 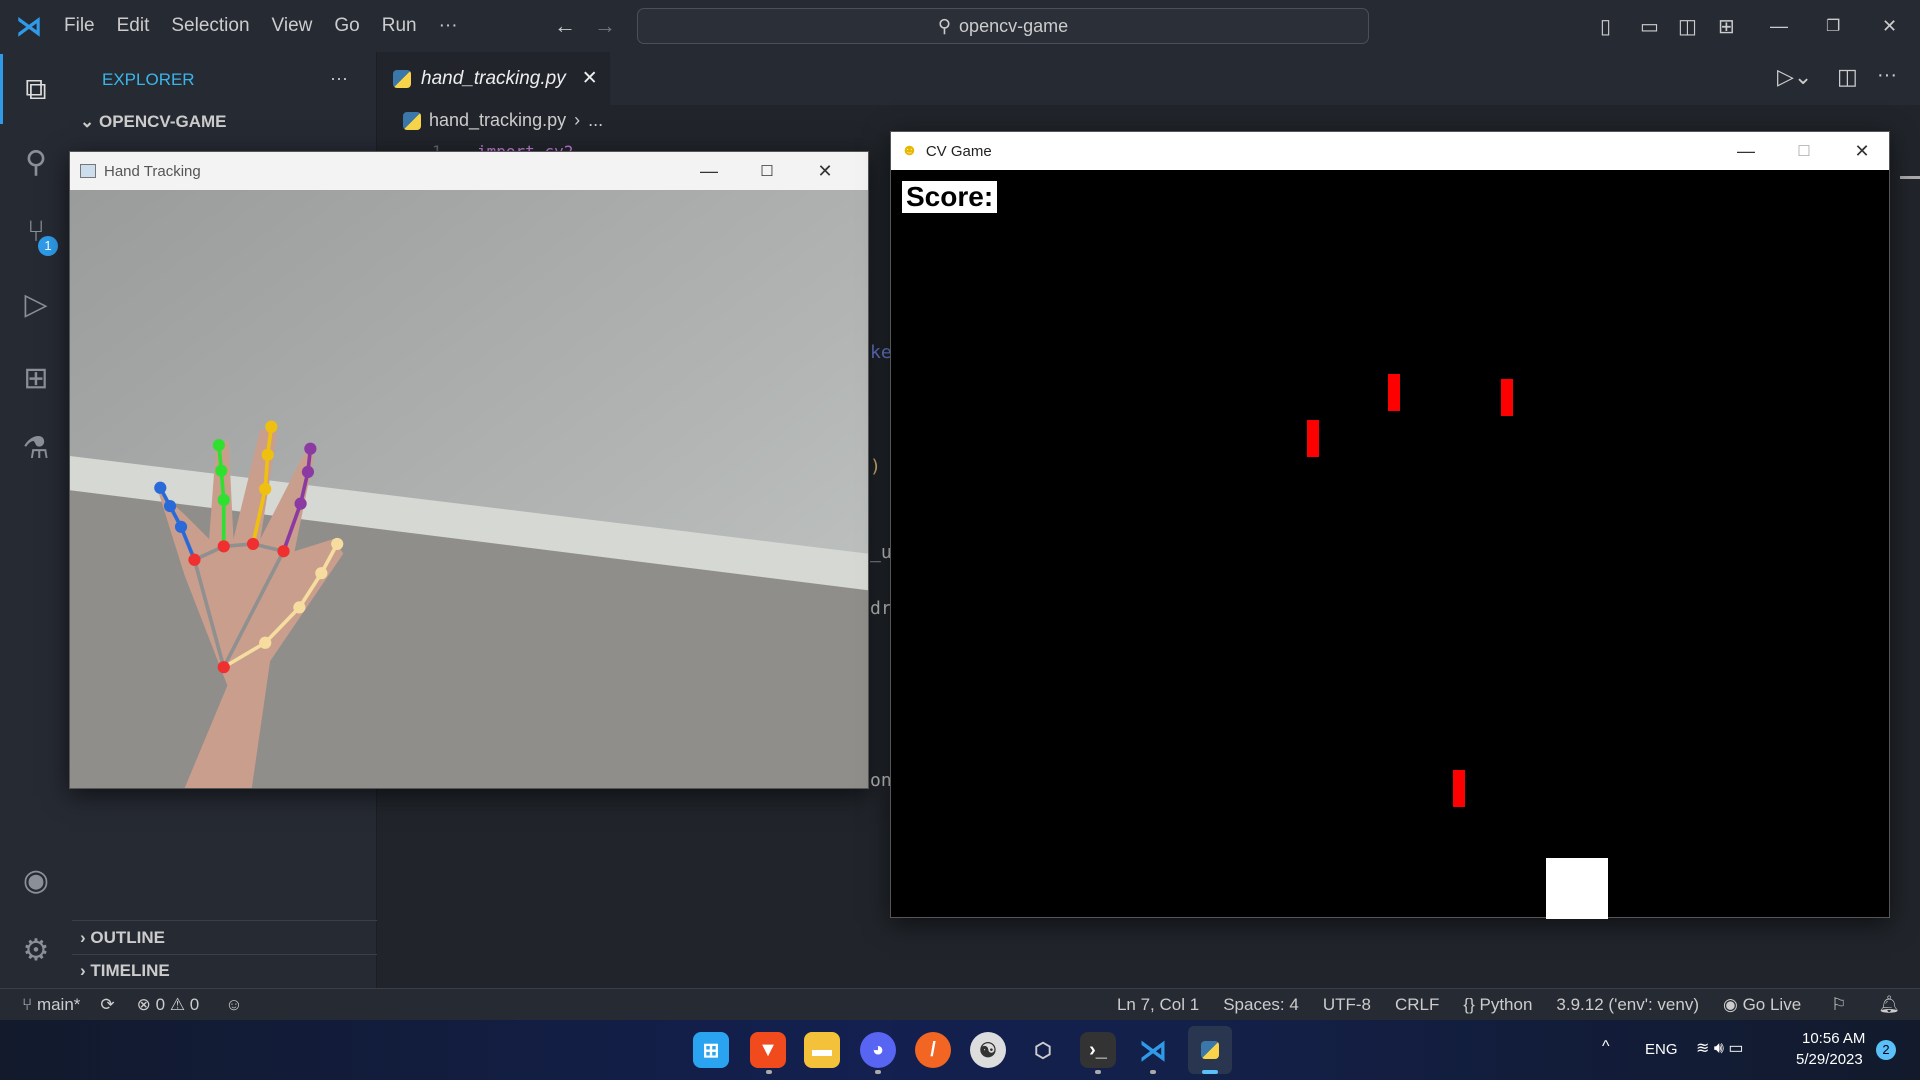 I want to click on postman-icon: /, so click(x=933, y=1050).